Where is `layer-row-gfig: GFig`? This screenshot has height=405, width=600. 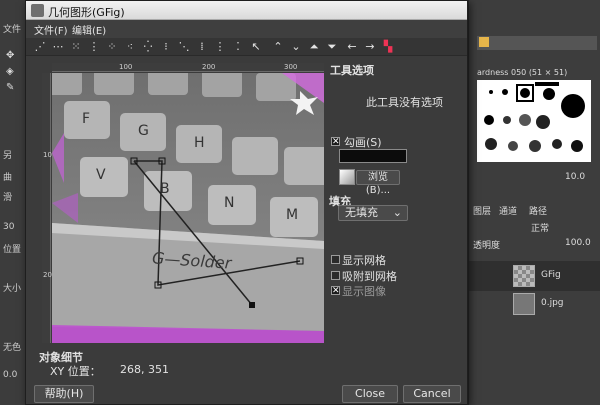
layer-row-gfig: GFig is located at coordinates (534, 276).